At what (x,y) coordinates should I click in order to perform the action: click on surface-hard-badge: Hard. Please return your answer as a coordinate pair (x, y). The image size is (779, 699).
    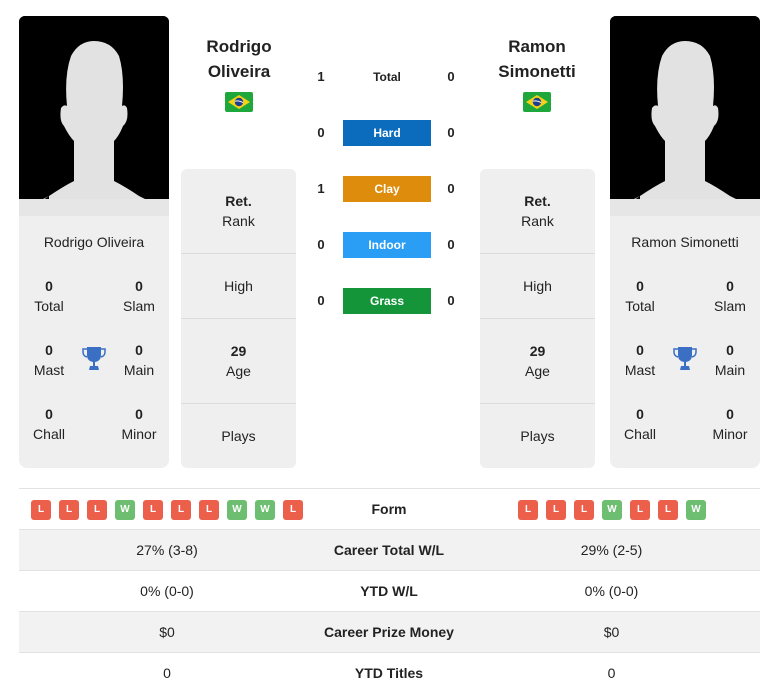
    Looking at the image, I should click on (387, 133).